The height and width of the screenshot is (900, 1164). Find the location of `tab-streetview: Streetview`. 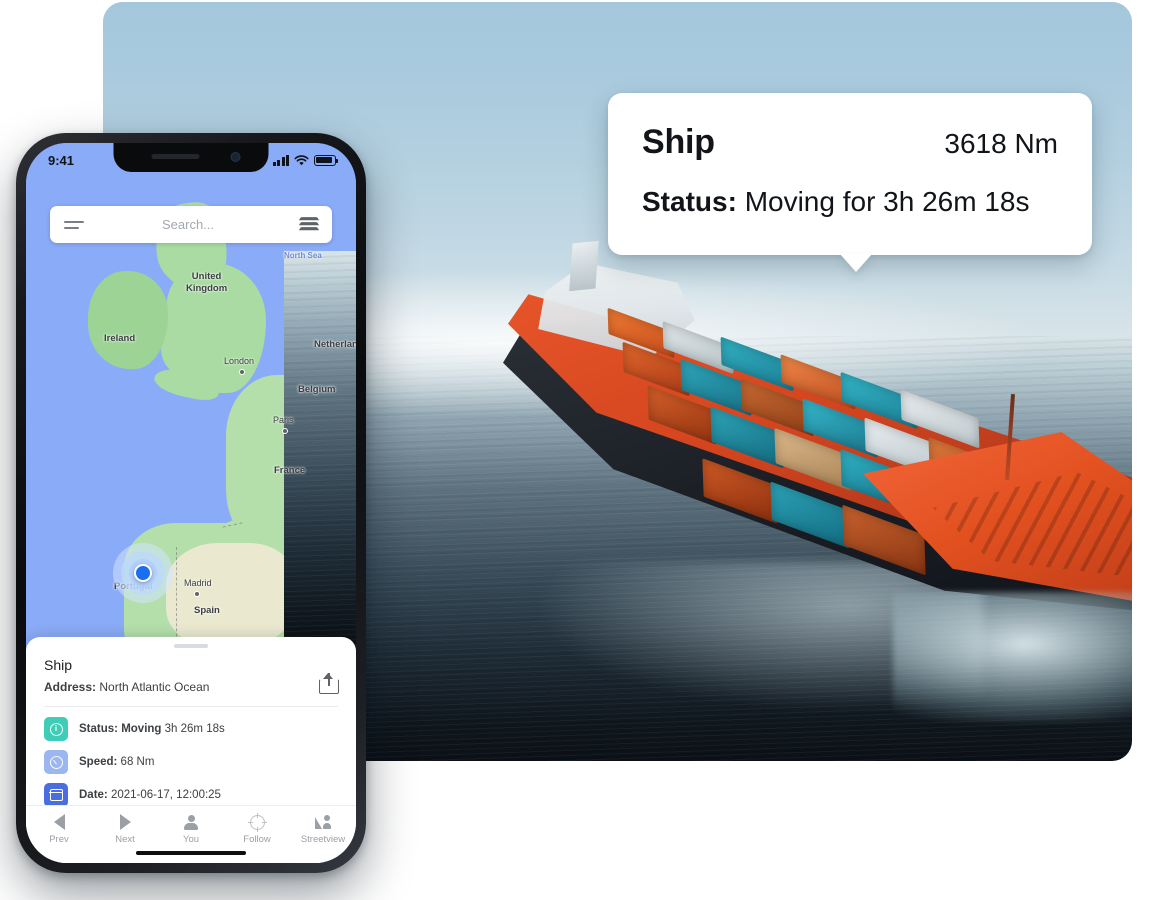

tab-streetview: Streetview is located at coordinates (323, 829).